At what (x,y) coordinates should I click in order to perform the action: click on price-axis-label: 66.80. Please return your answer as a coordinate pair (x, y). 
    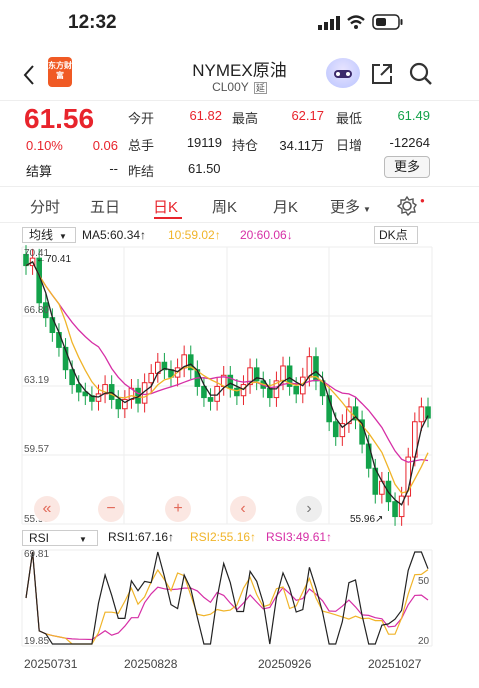
    Looking at the image, I should click on (37, 310).